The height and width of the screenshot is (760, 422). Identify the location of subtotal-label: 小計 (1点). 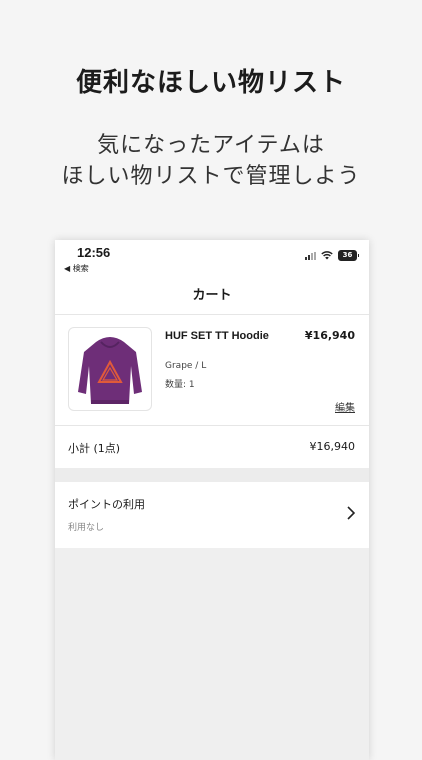
(94, 448).